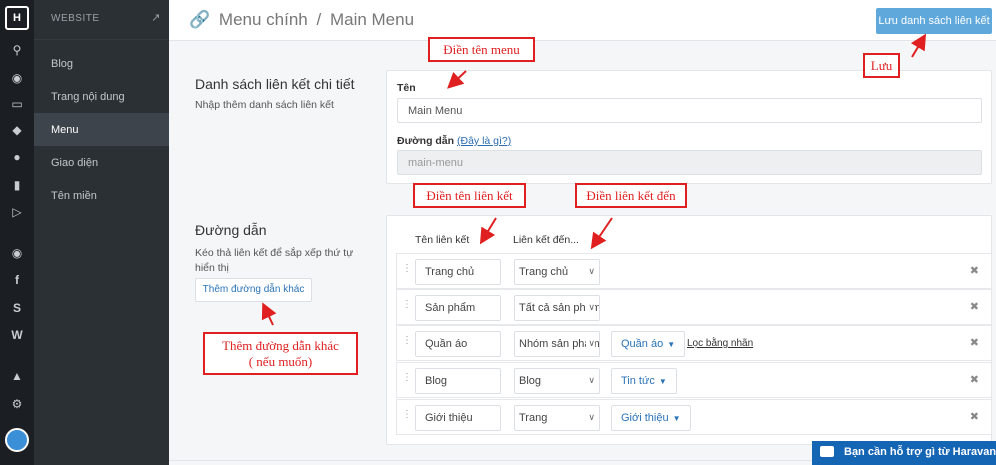 This screenshot has width=996, height=465. Describe the element at coordinates (827, 451) in the screenshot. I see `chat-bubble-icon` at that location.